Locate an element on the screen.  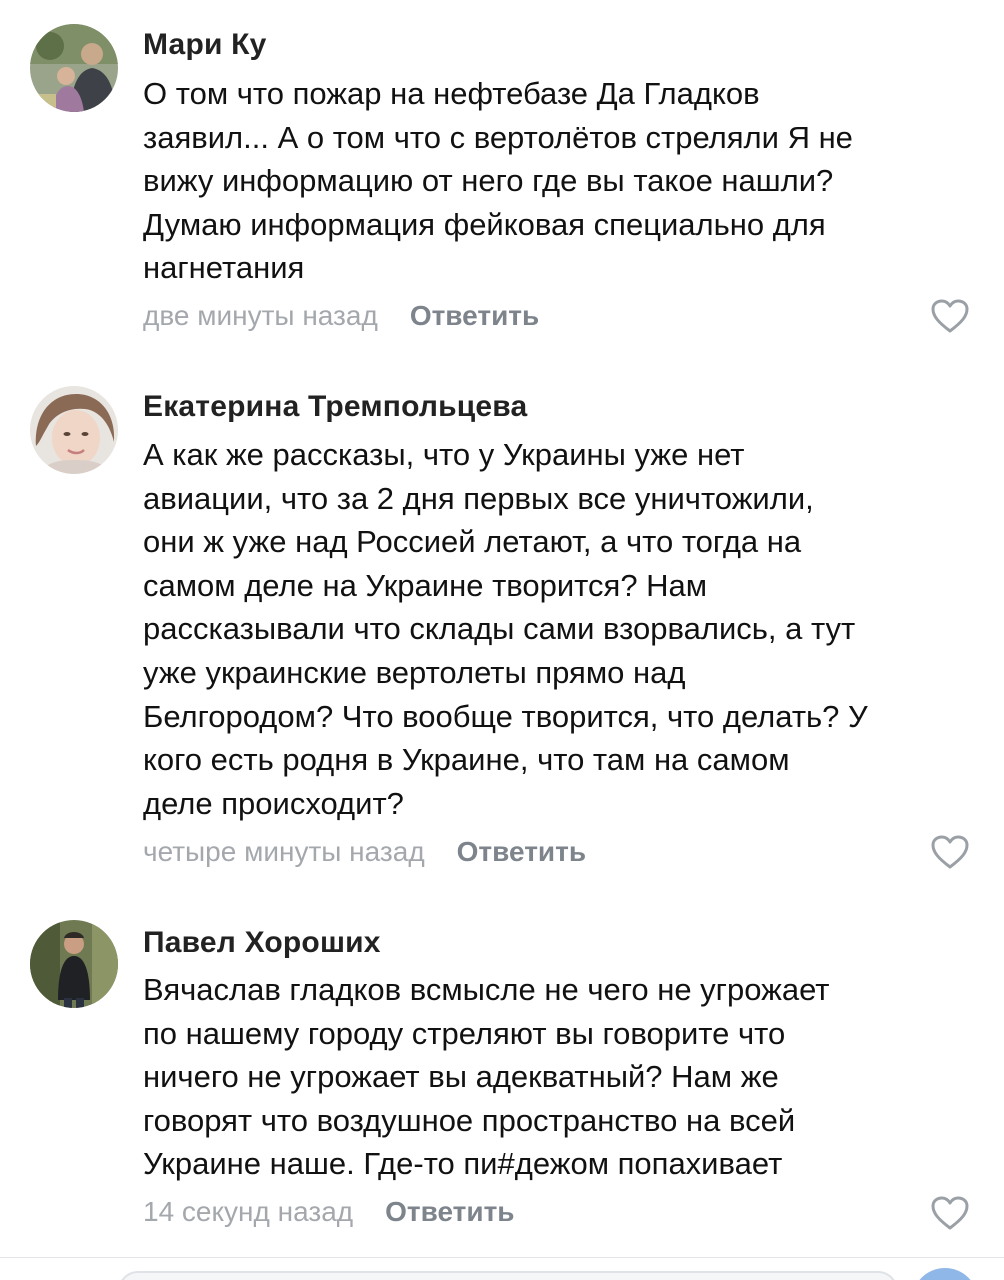
comment-text-line: деле происходит? is located at coordinates (273, 803).